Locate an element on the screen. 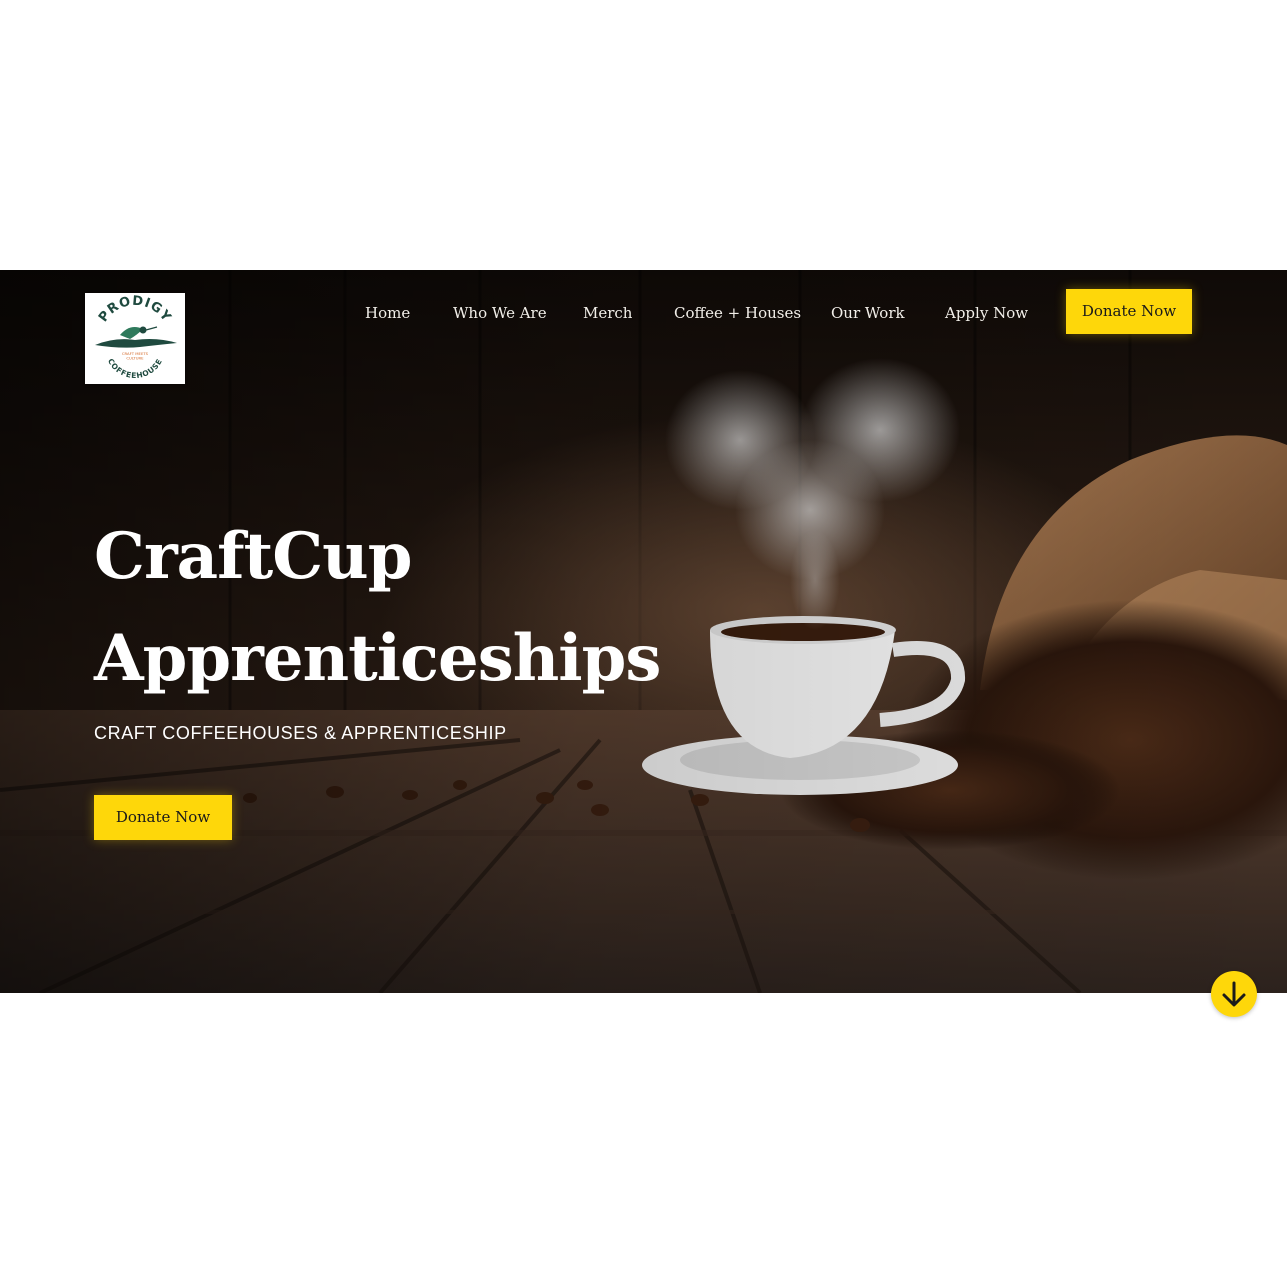  nav-item-who-we-are: Who We Are is located at coordinates (500, 313).